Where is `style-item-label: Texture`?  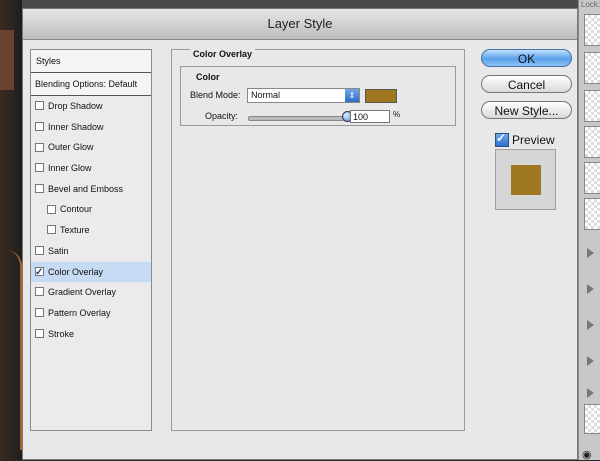 style-item-label: Texture is located at coordinates (75, 230).